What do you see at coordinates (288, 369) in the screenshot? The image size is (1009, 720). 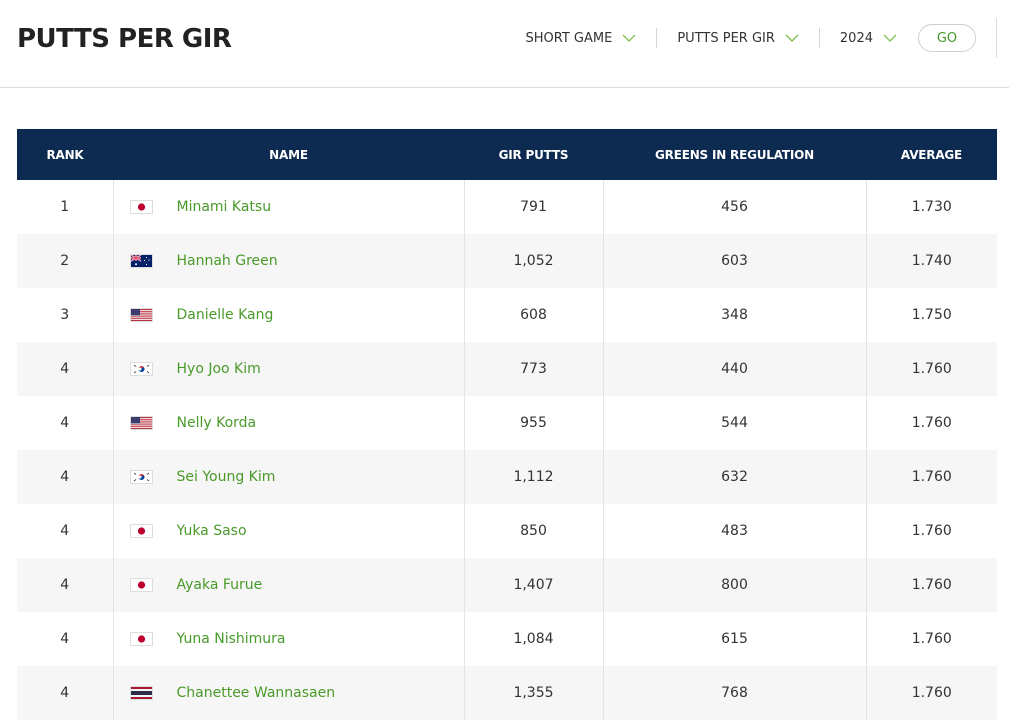 I see `name-cell: Hyo Joo Kim` at bounding box center [288, 369].